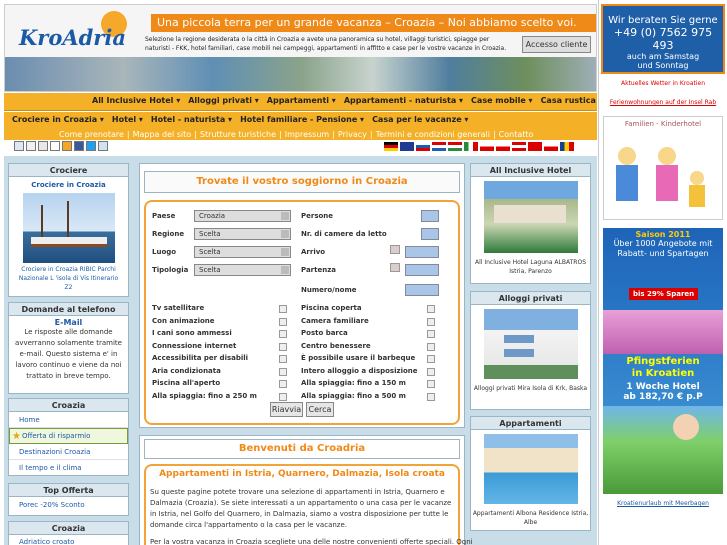 This screenshot has height=545, width=727. What do you see at coordinates (79, 146) in the screenshot?
I see `facebook-icon` at bounding box center [79, 146].